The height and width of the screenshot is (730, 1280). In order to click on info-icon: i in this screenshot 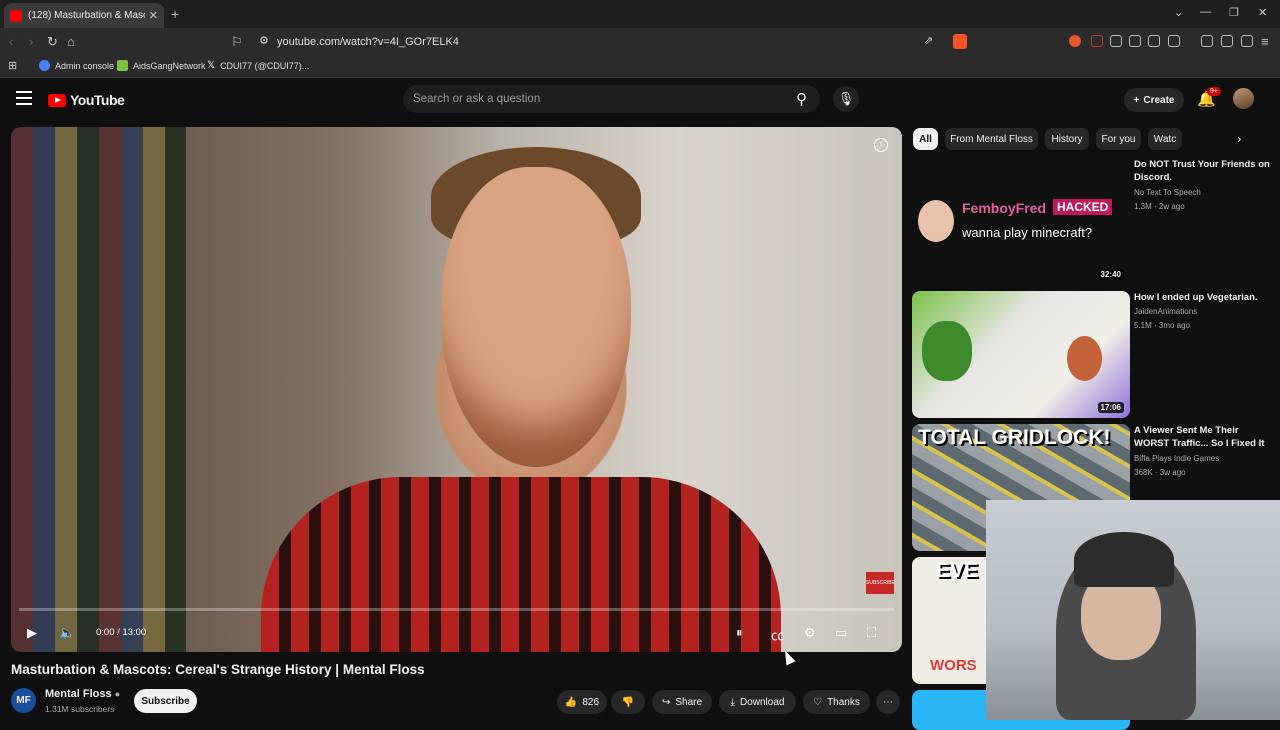, I will do `click(881, 145)`.